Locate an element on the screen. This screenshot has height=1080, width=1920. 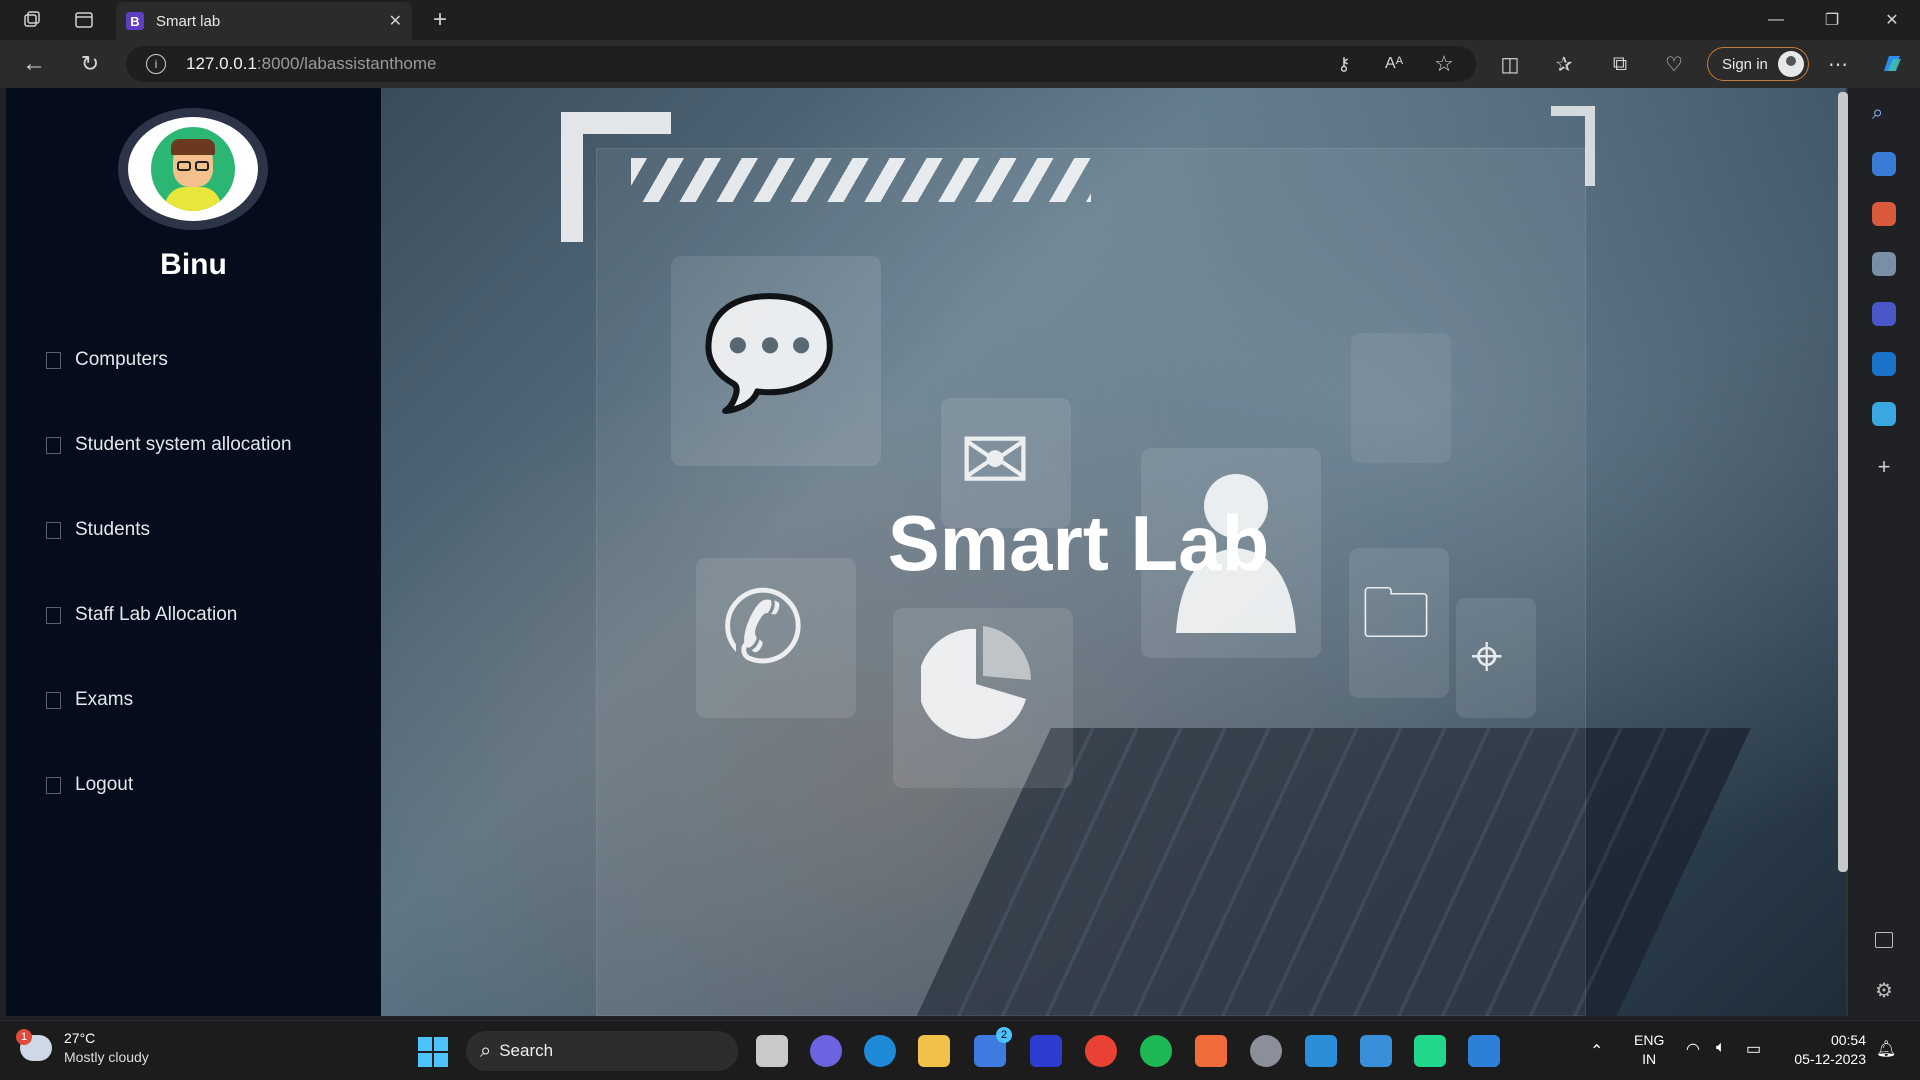
refresh-icon: ↻ is located at coordinates (90, 64).